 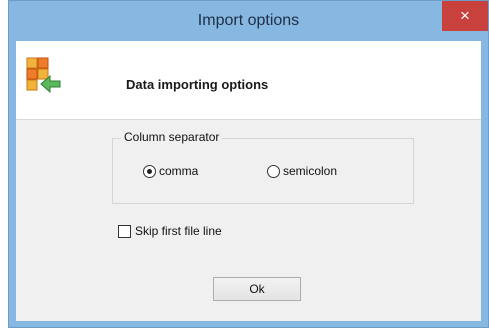 What do you see at coordinates (43, 75) in the screenshot?
I see `import-table-icon` at bounding box center [43, 75].